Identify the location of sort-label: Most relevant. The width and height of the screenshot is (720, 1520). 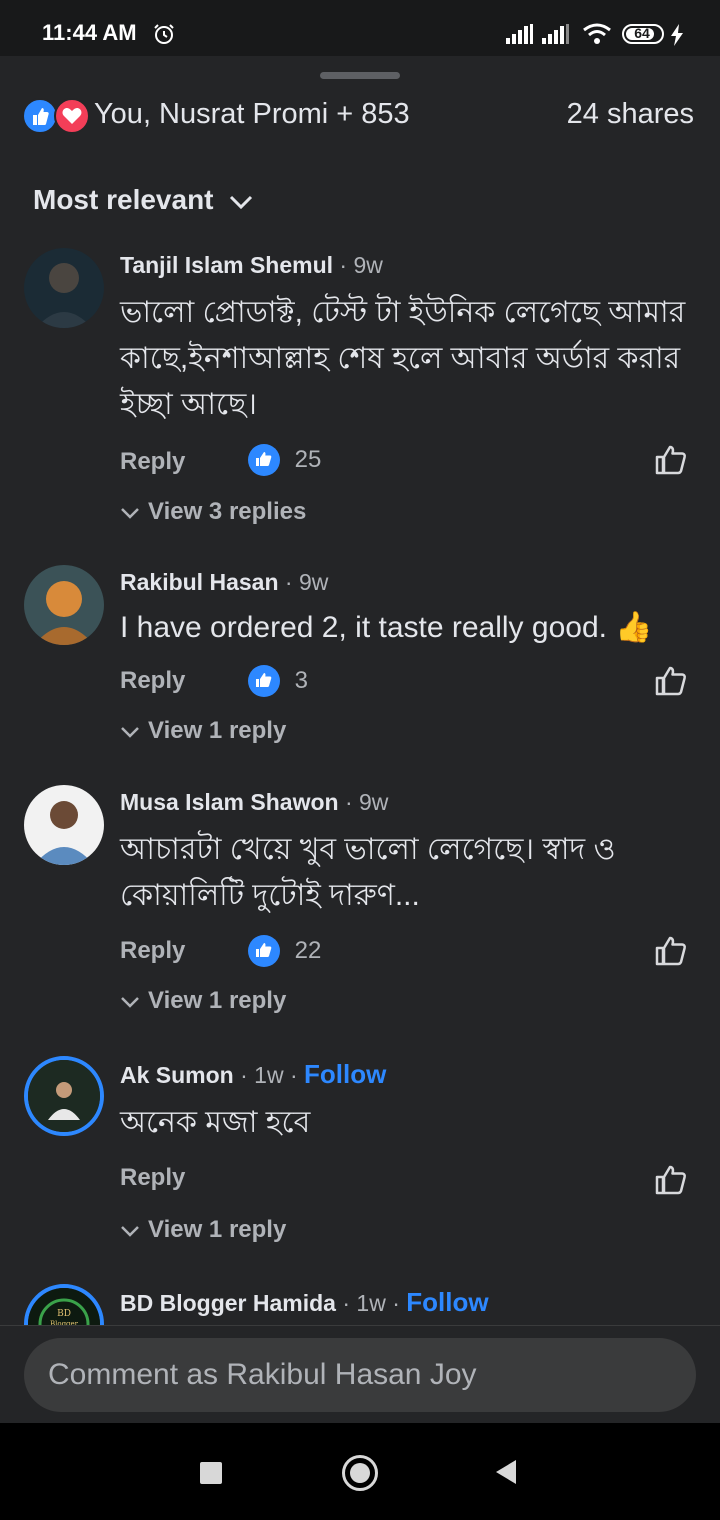
(123, 199).